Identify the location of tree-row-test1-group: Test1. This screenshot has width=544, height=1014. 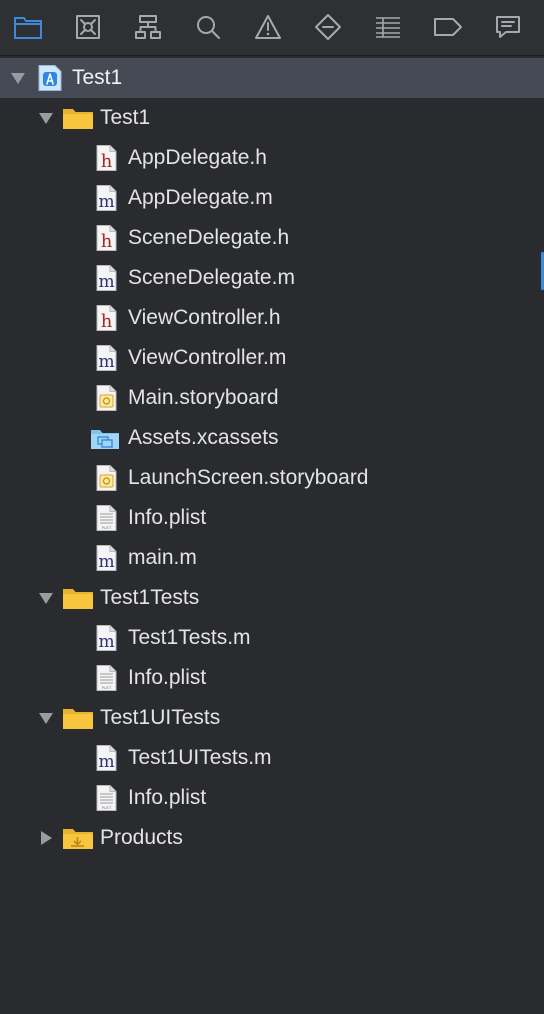
(272, 118).